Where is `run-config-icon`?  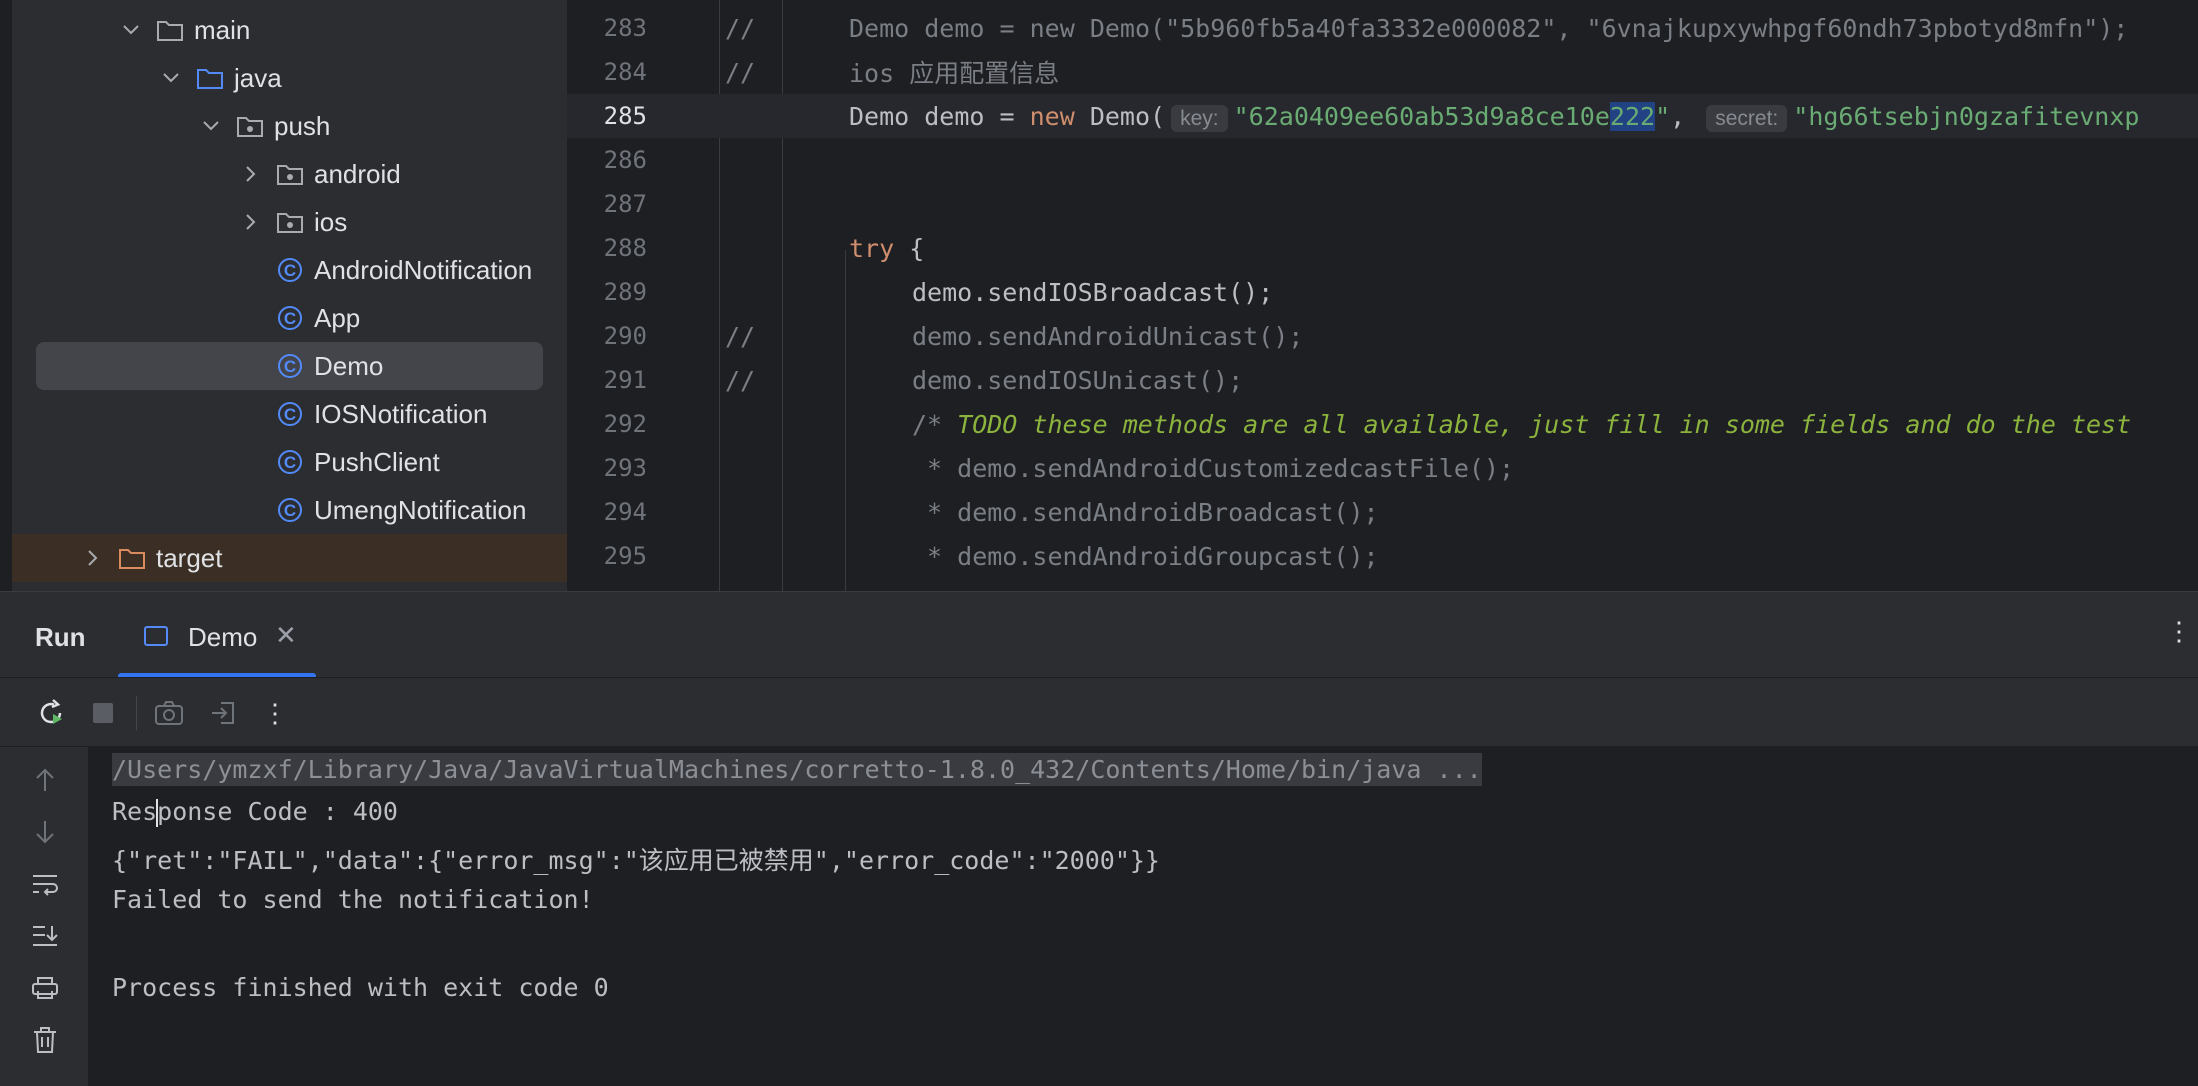 run-config-icon is located at coordinates (156, 636).